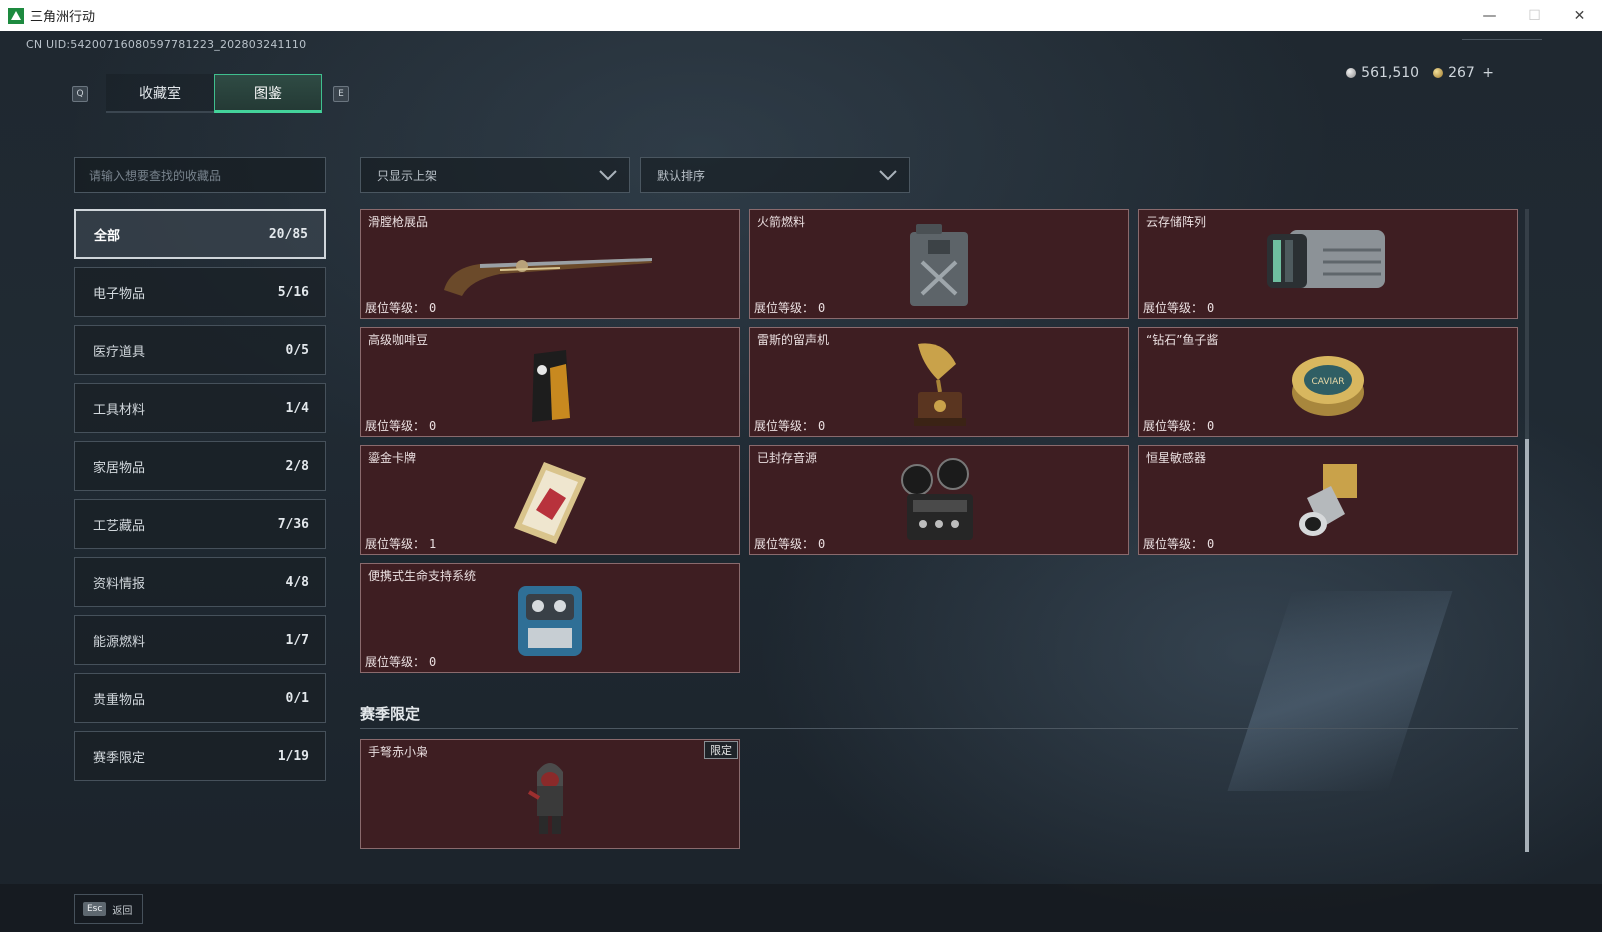 Image resolution: width=1602 pixels, height=932 pixels. Describe the element at coordinates (721, 750) in the screenshot. I see `limited-badge: 限定` at that location.